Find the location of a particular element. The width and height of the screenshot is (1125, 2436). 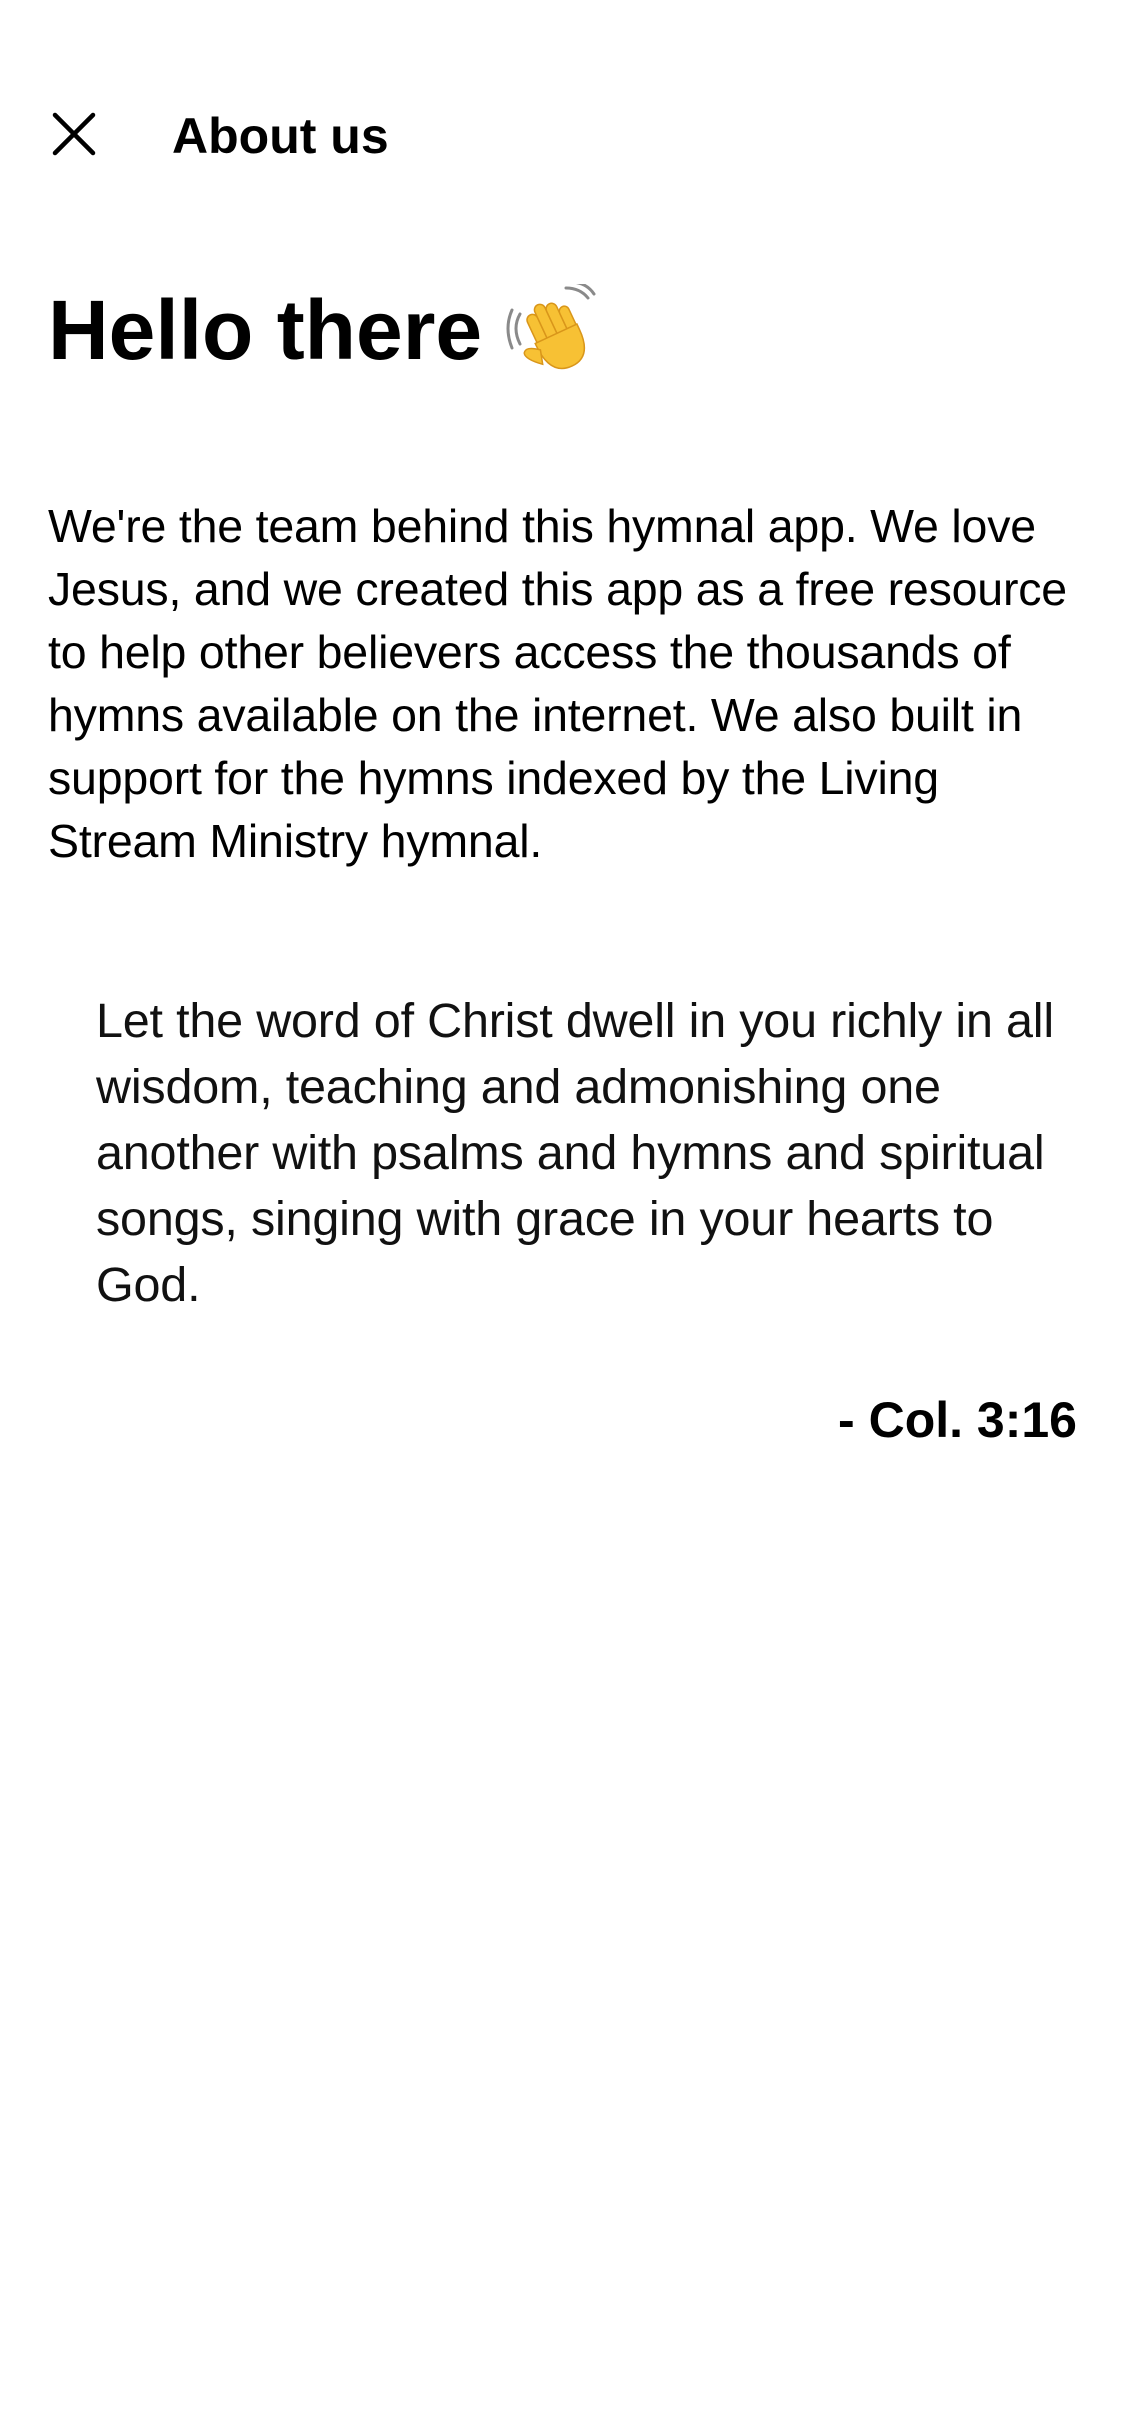

greeting-heading: Hello there is located at coordinates (323, 330).